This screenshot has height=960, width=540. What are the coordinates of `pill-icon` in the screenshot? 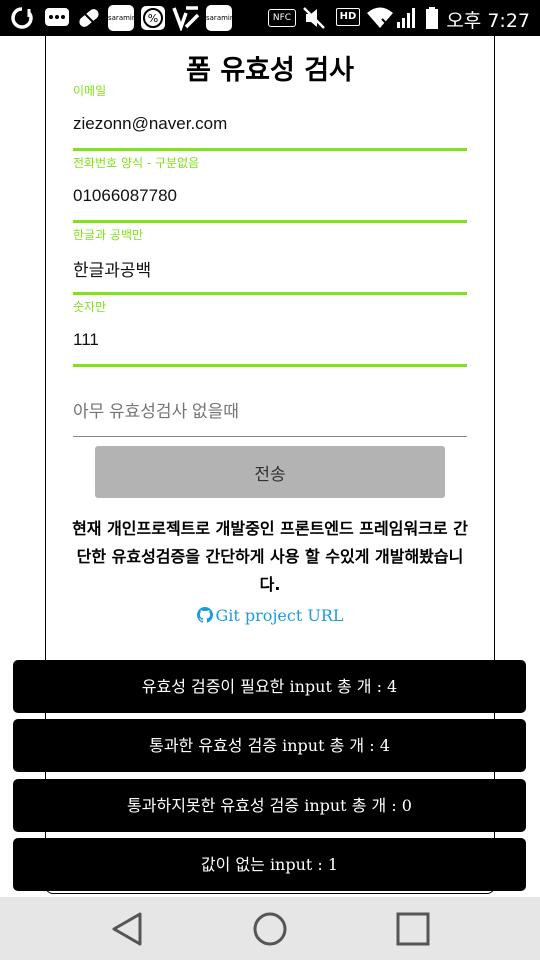 It's located at (89, 18).